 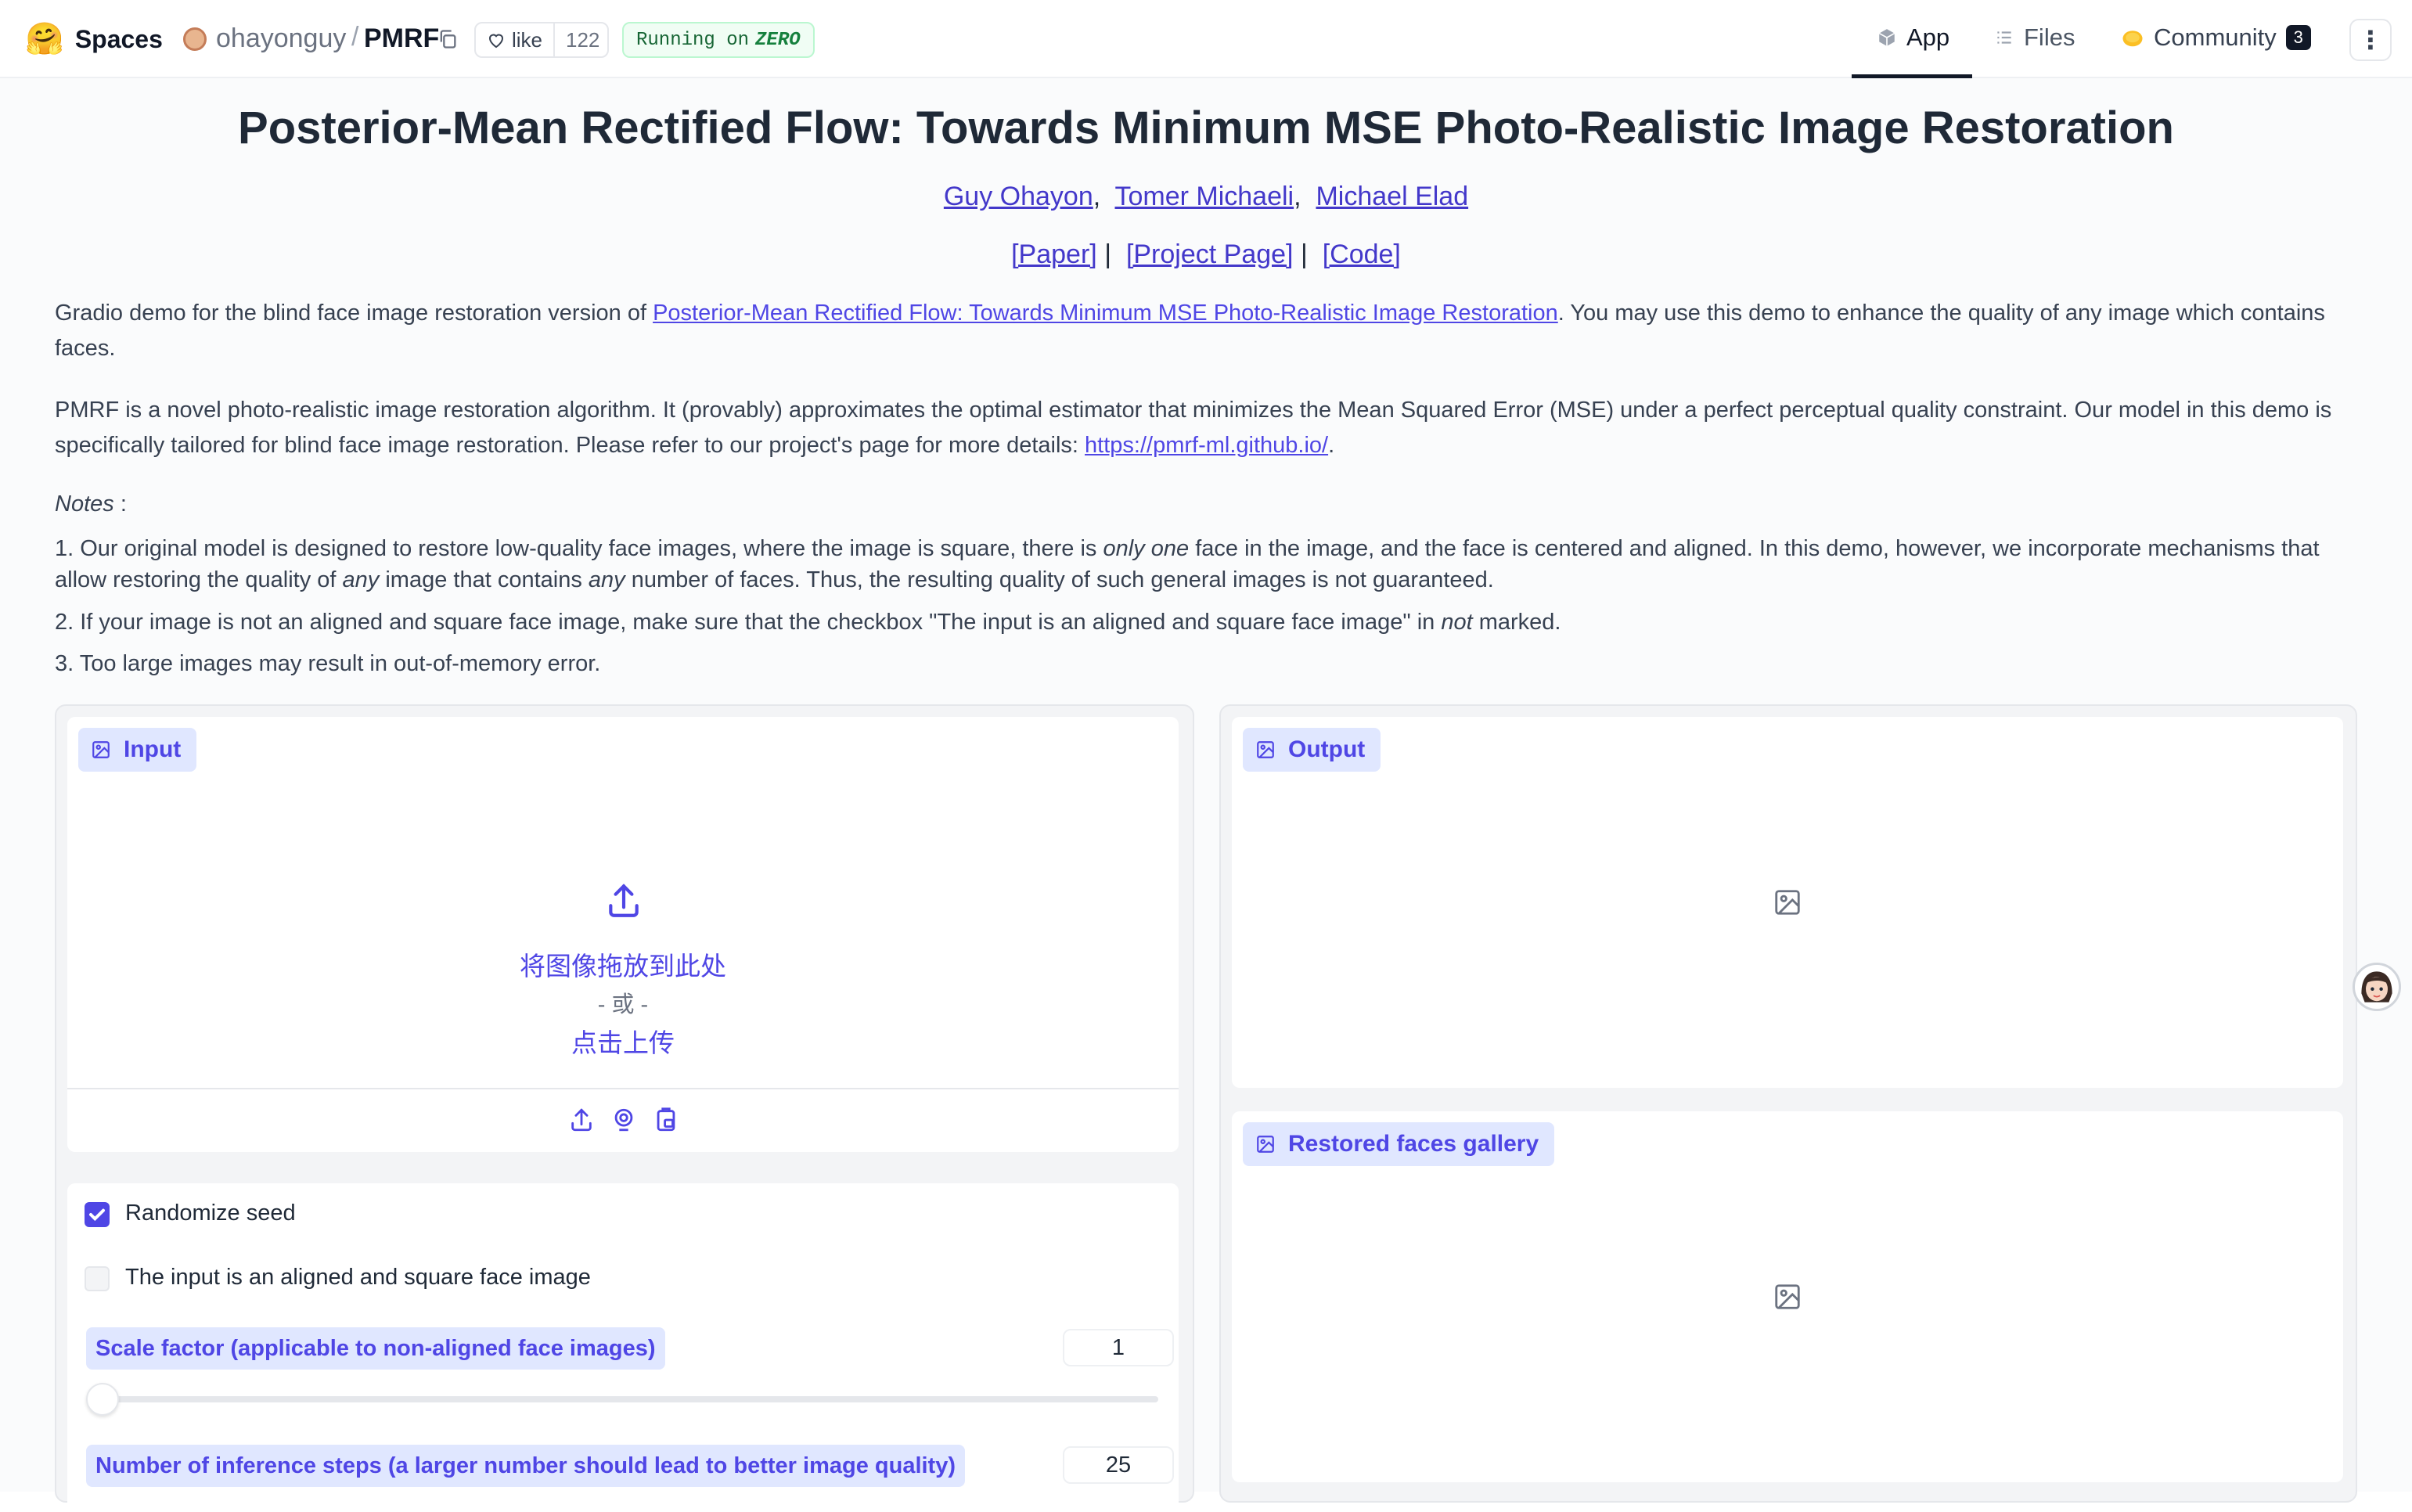 I want to click on input-label: Input, so click(x=153, y=749).